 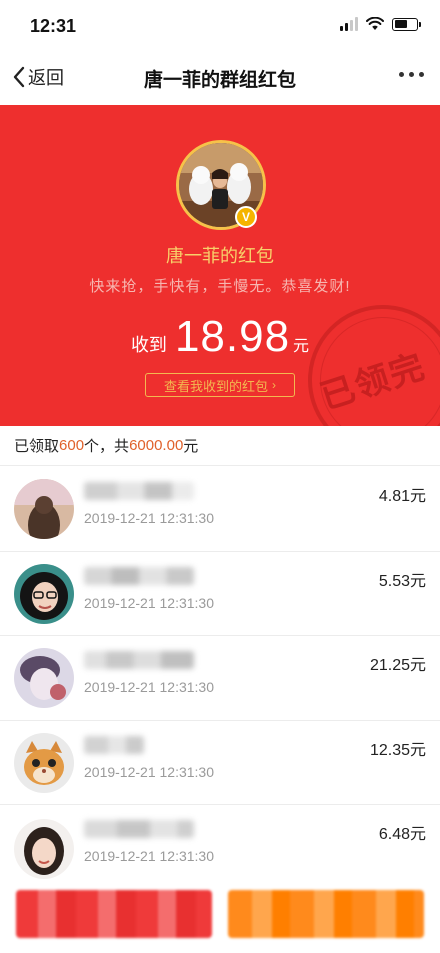 What do you see at coordinates (148, 345) in the screenshot?
I see `amount-prefix: 收到` at bounding box center [148, 345].